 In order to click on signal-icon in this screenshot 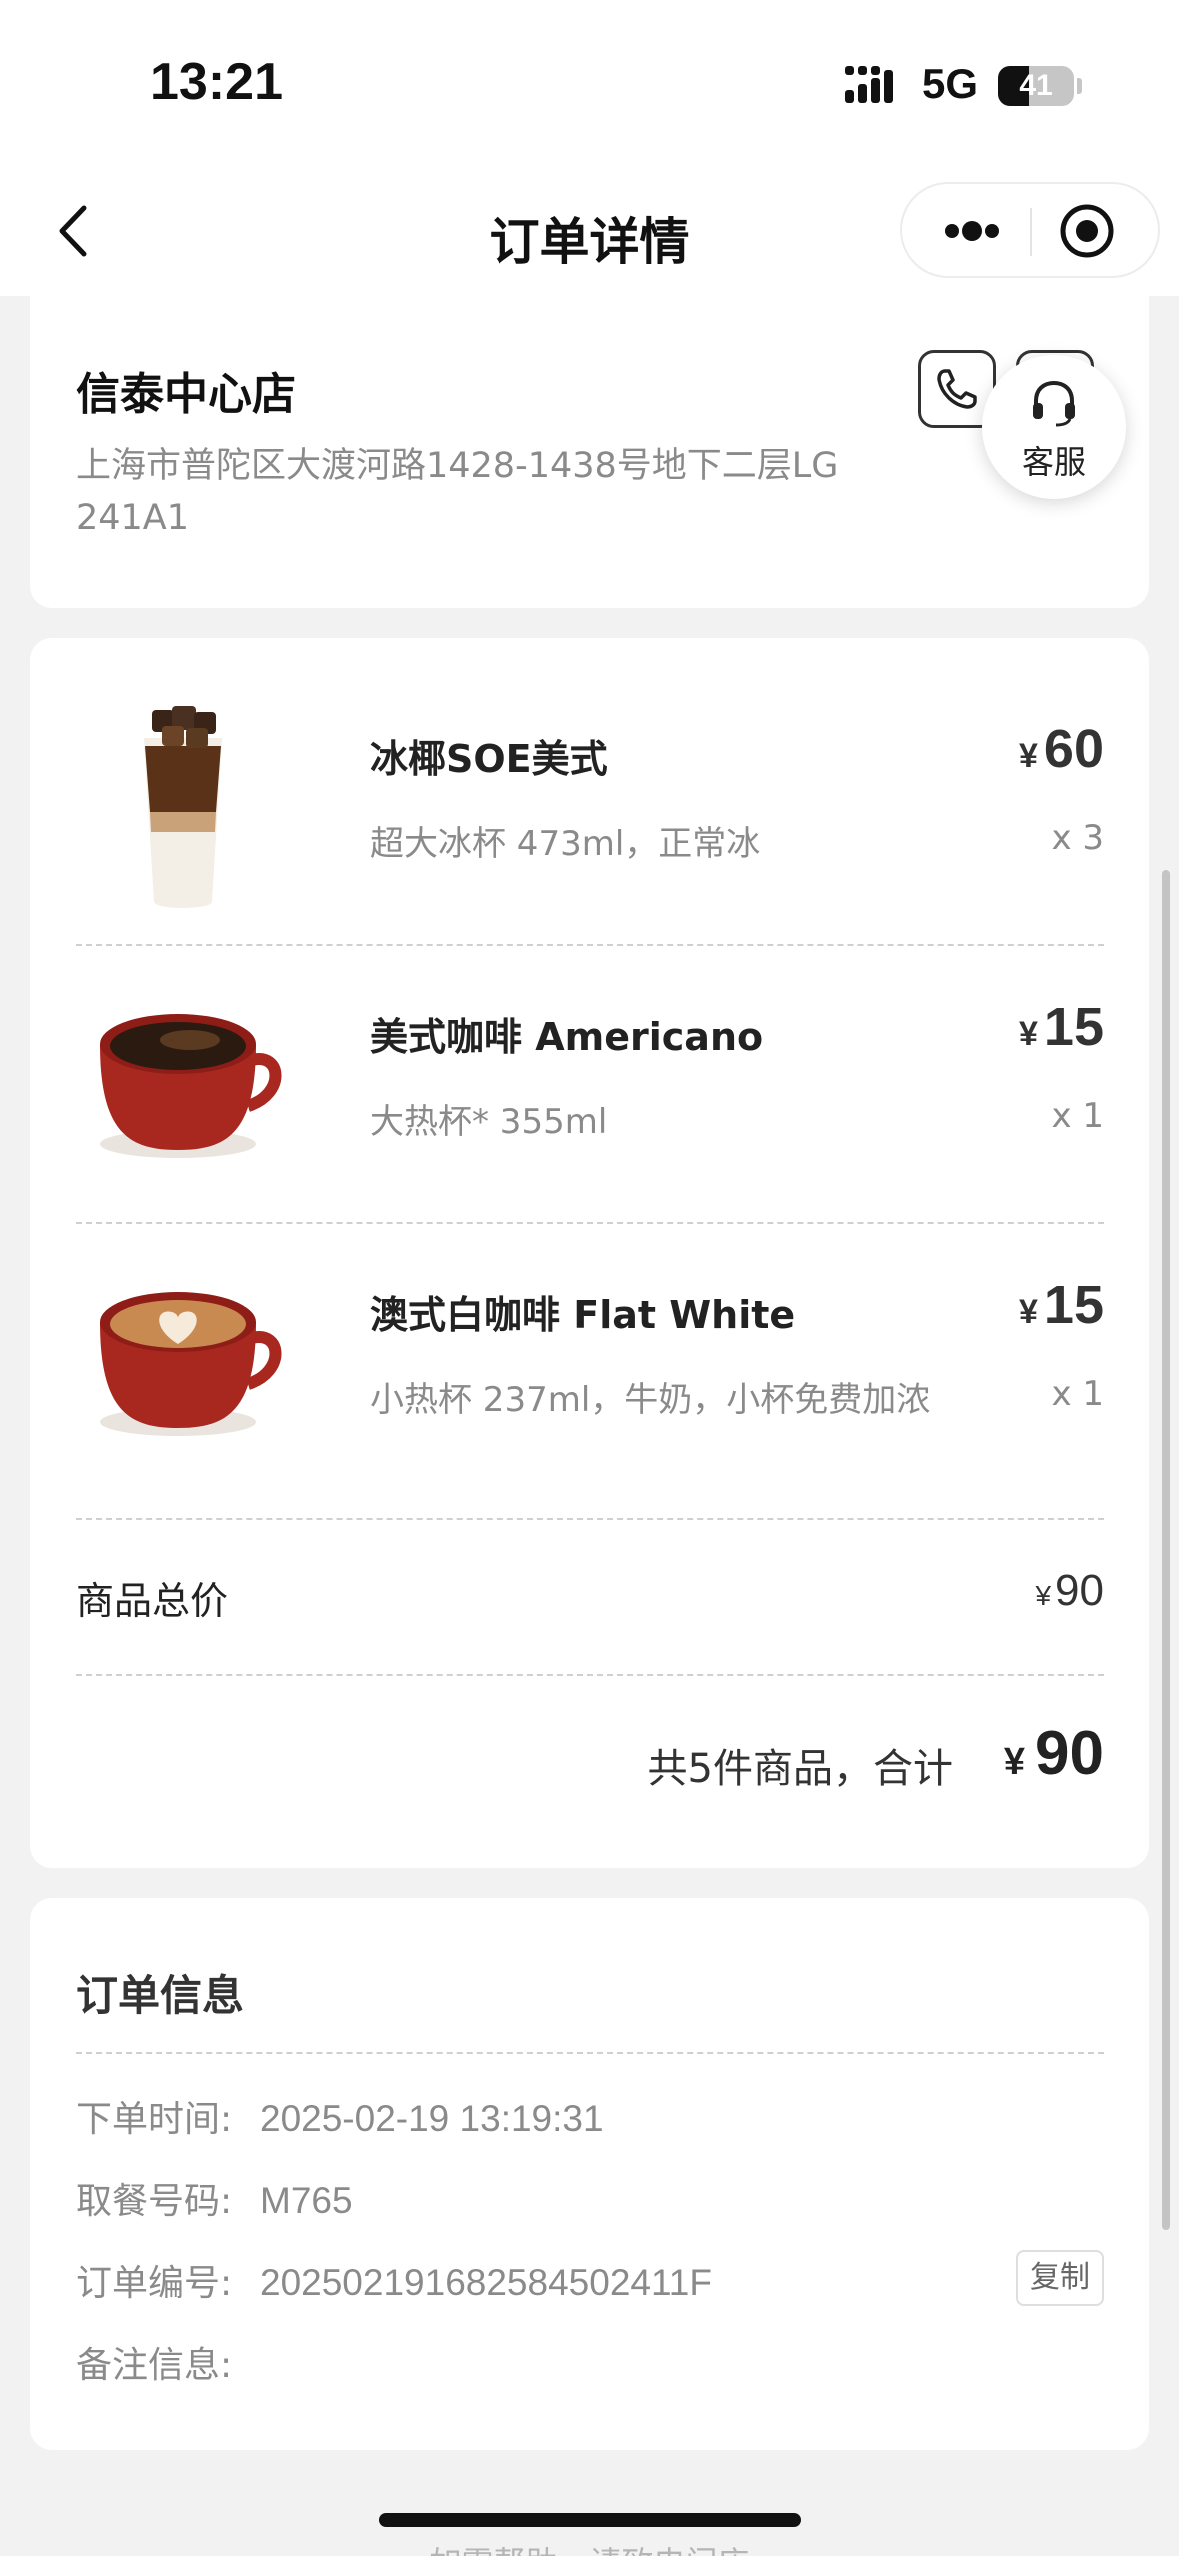, I will do `click(869, 84)`.